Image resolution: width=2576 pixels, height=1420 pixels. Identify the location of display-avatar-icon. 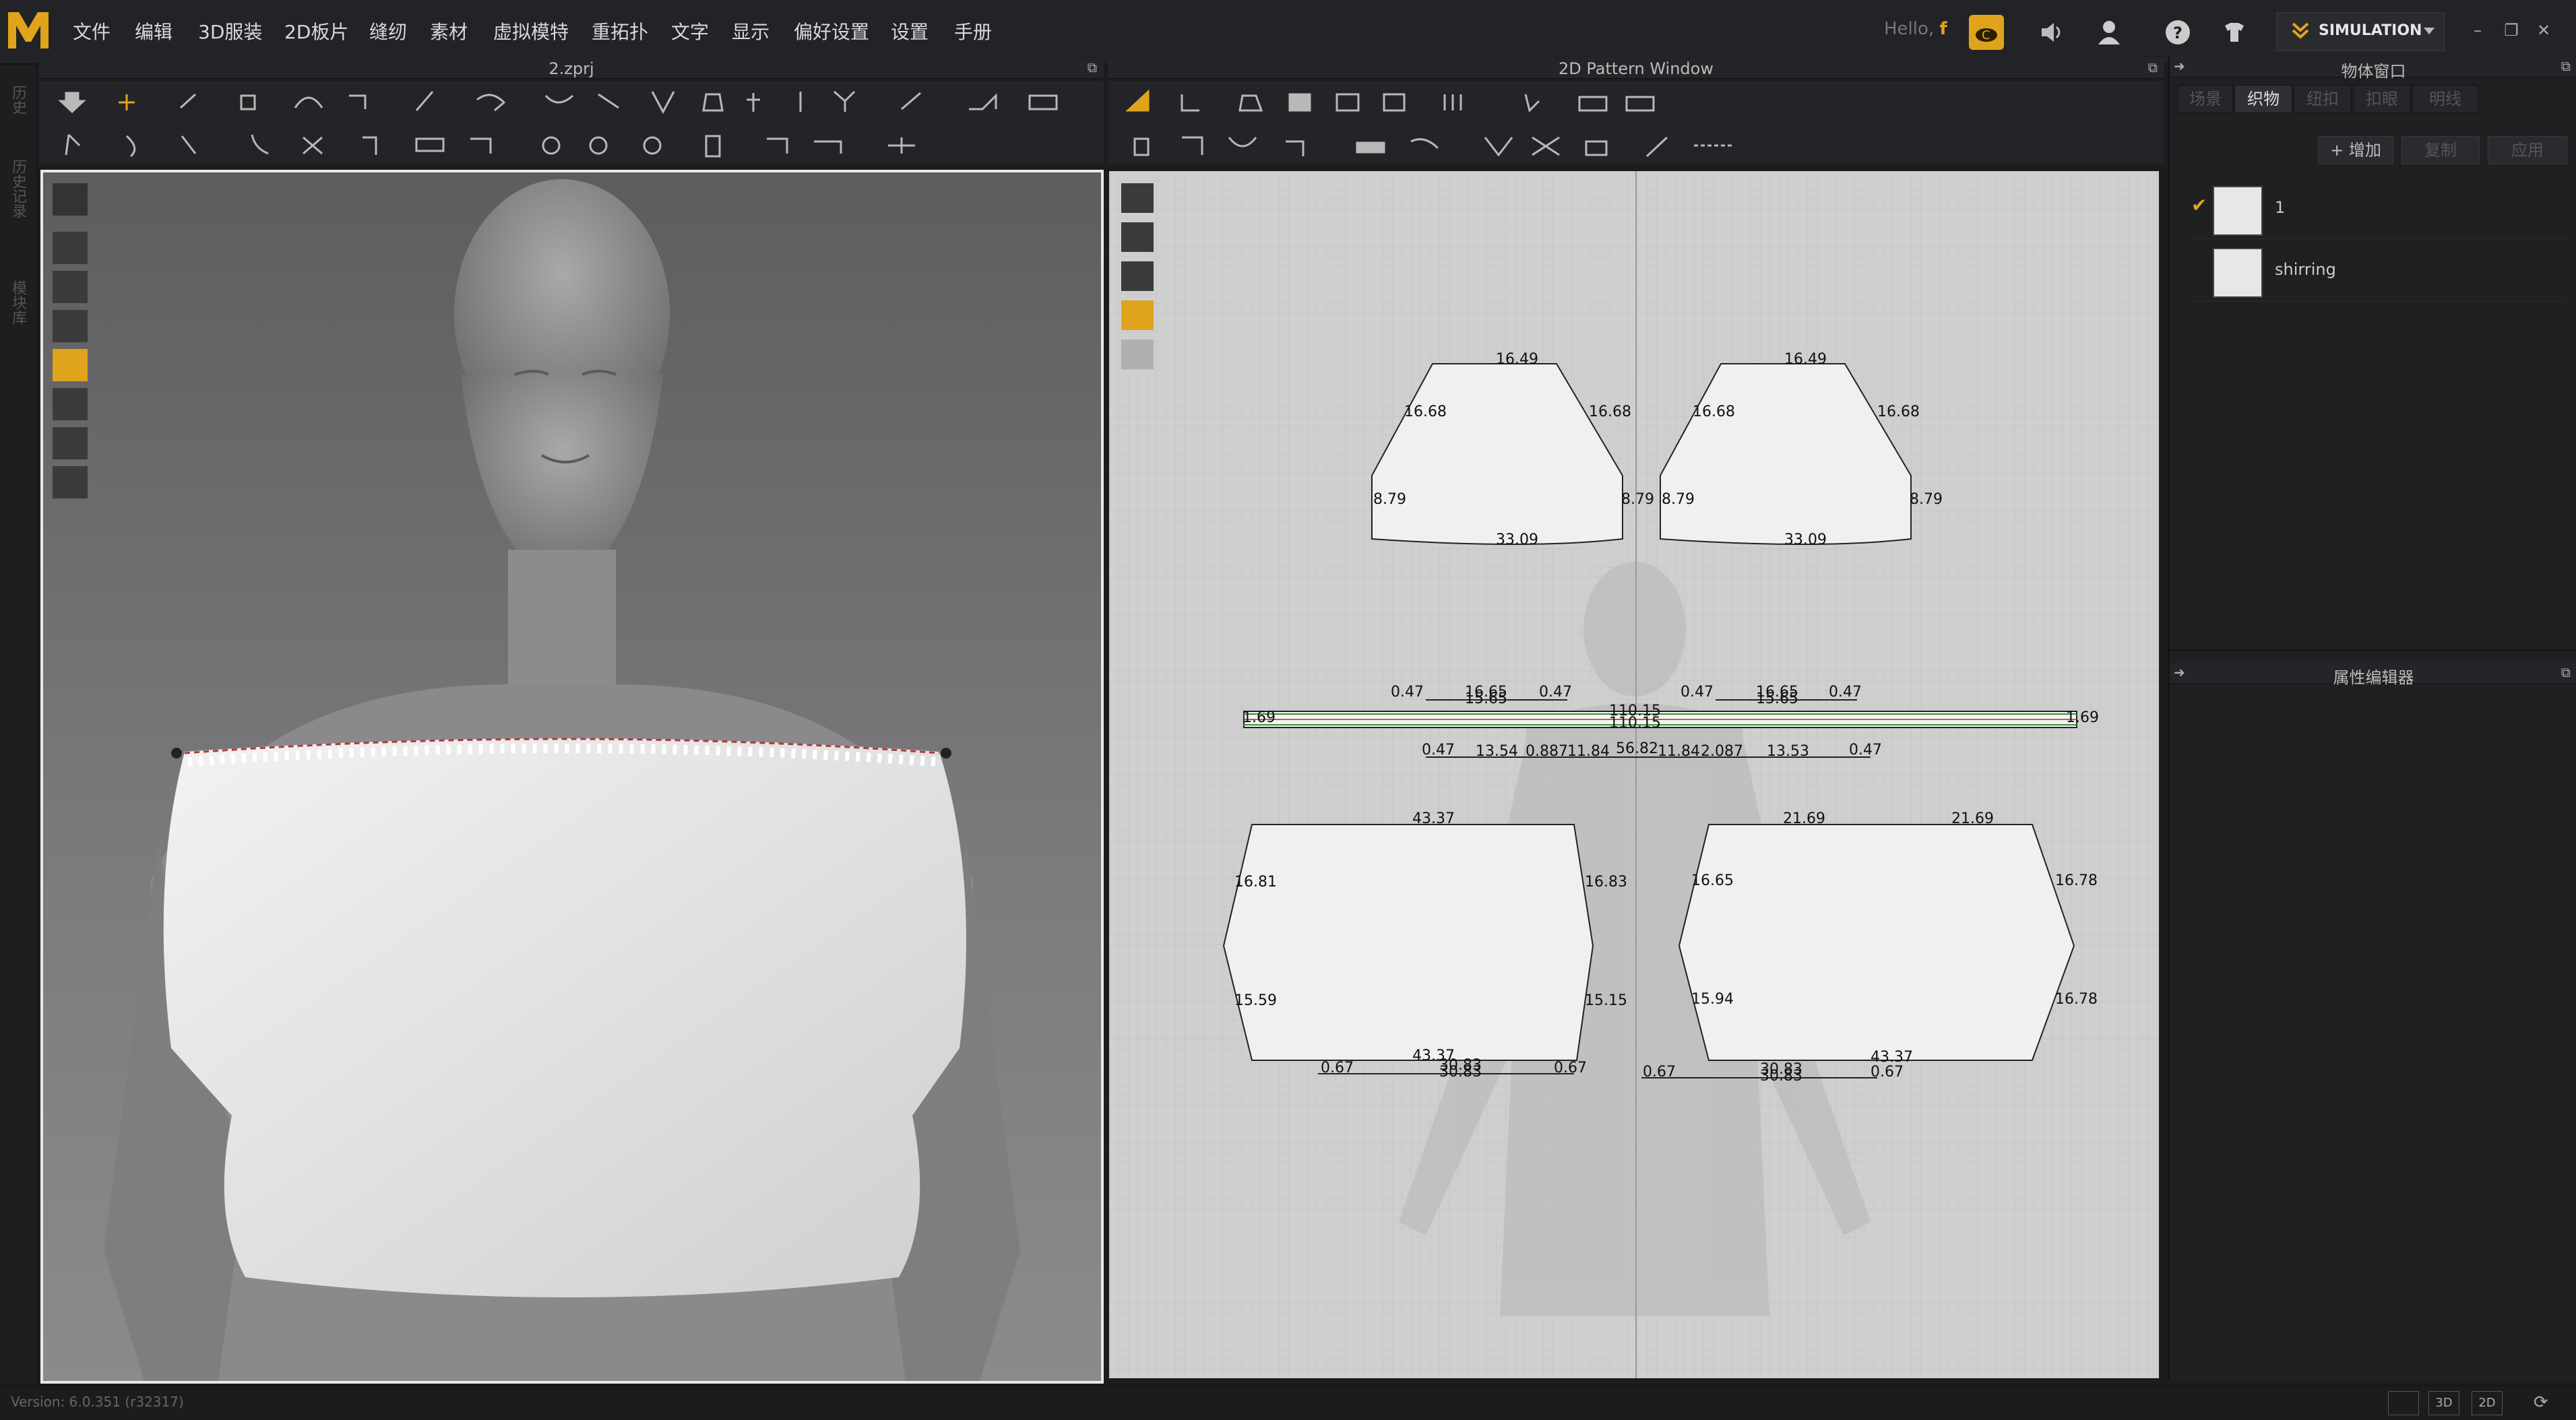
(70, 199).